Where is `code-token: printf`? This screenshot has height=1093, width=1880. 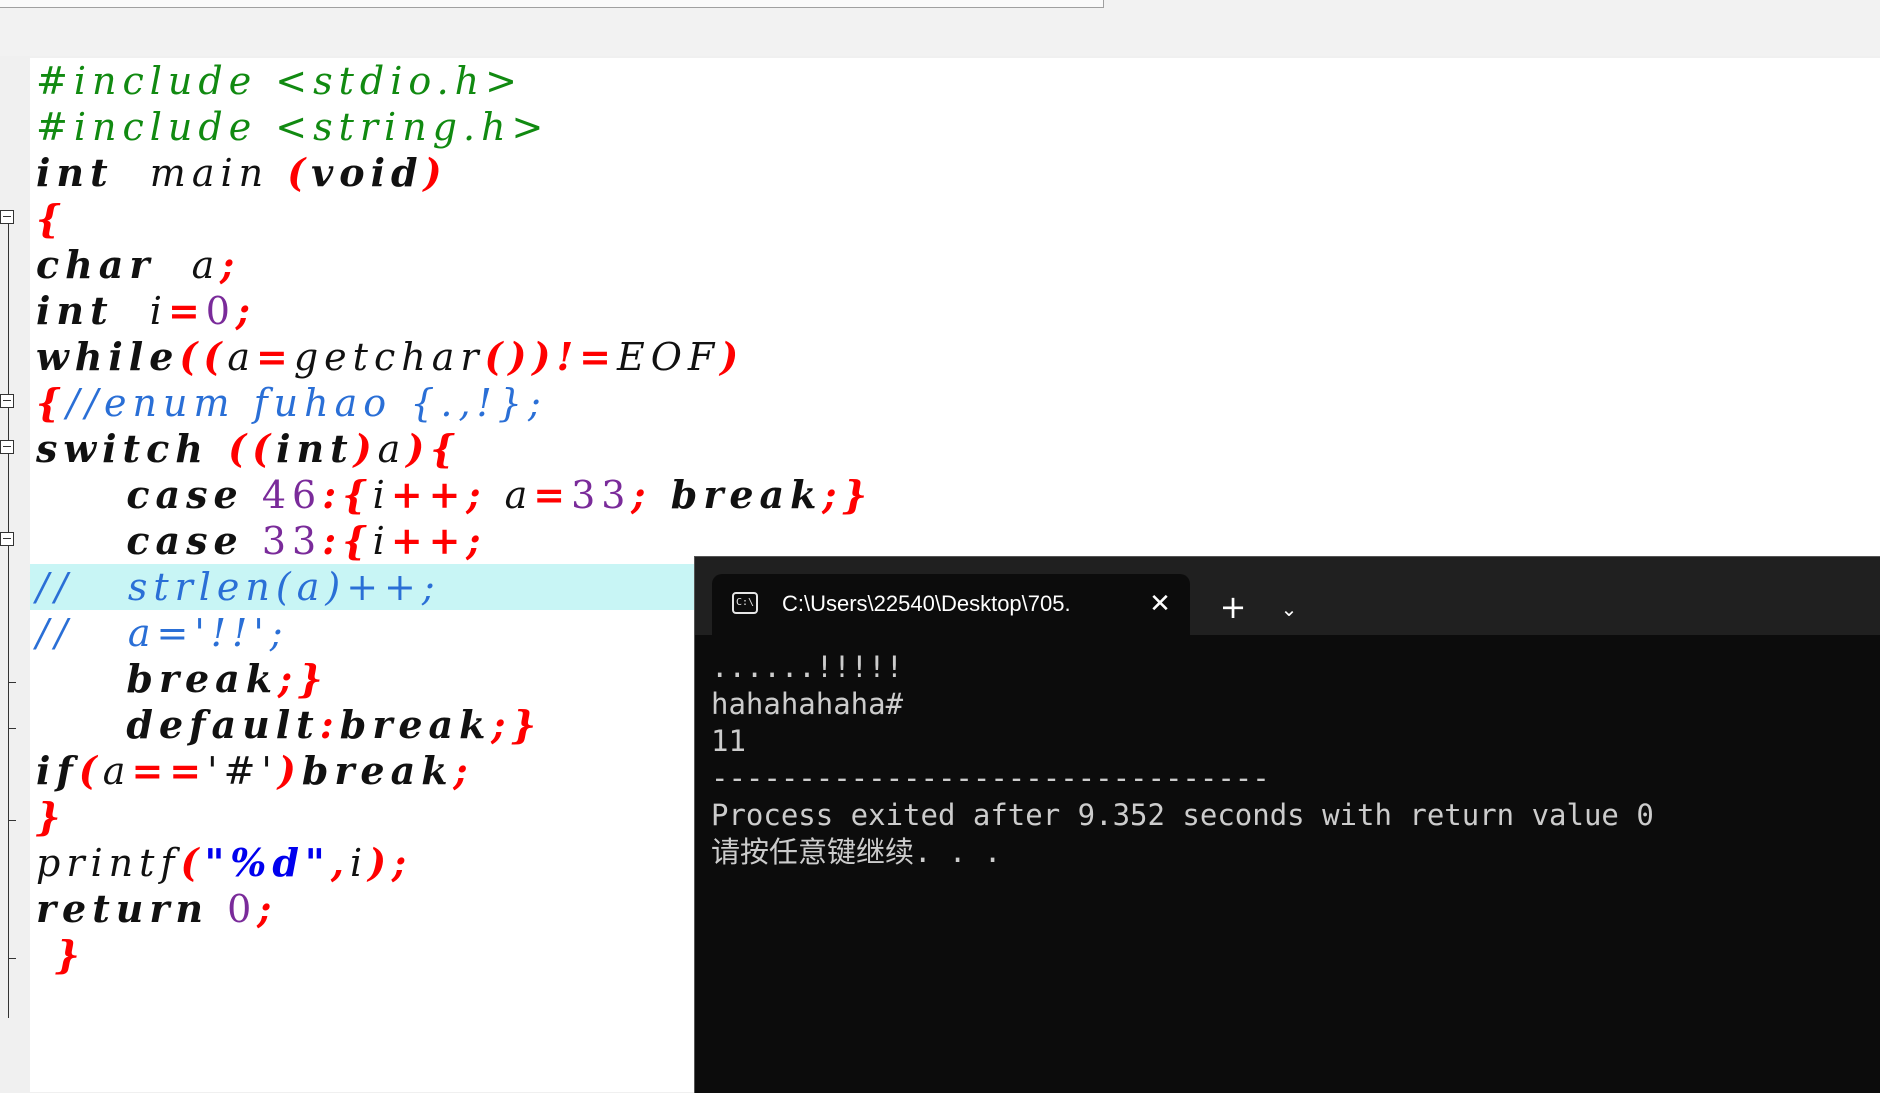 code-token: printf is located at coordinates (108, 863).